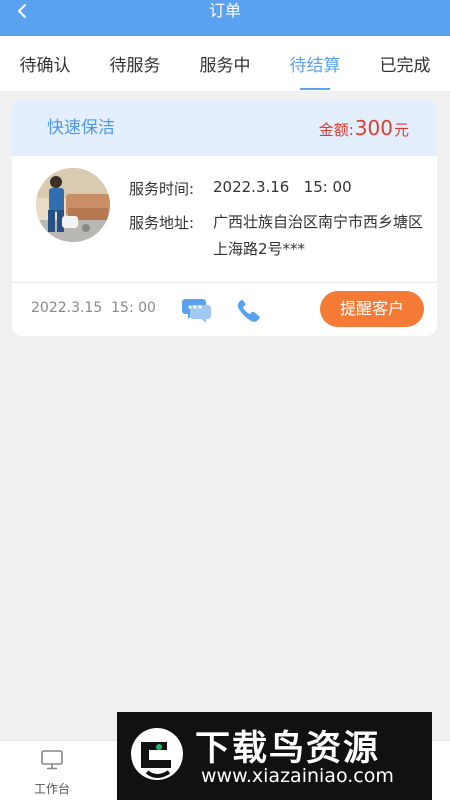 The width and height of the screenshot is (450, 801). I want to click on watermark-banner: 下载鸟资源 www.xiazainiao.com, so click(274, 756).